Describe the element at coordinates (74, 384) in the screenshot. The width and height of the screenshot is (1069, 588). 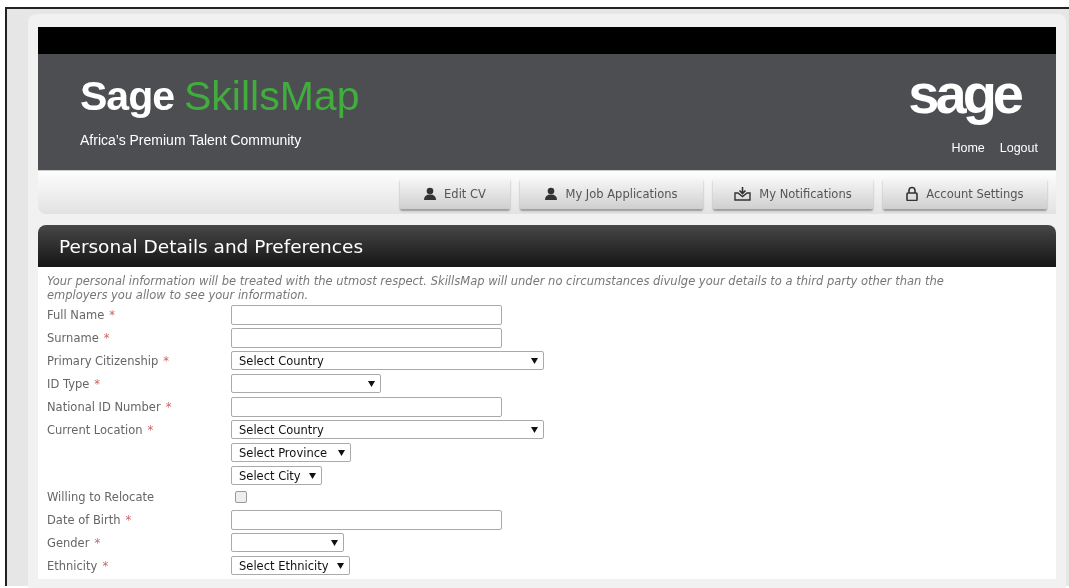
I see `field-label: ID Type *` at that location.